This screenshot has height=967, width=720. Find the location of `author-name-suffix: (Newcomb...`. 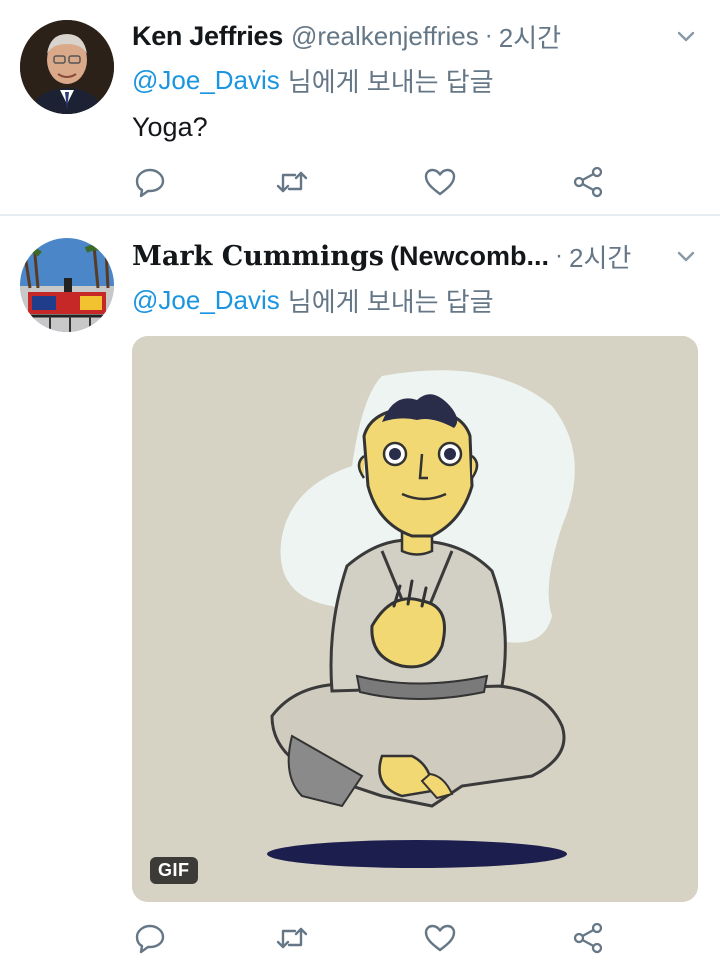

author-name-suffix: (Newcomb... is located at coordinates (469, 256).